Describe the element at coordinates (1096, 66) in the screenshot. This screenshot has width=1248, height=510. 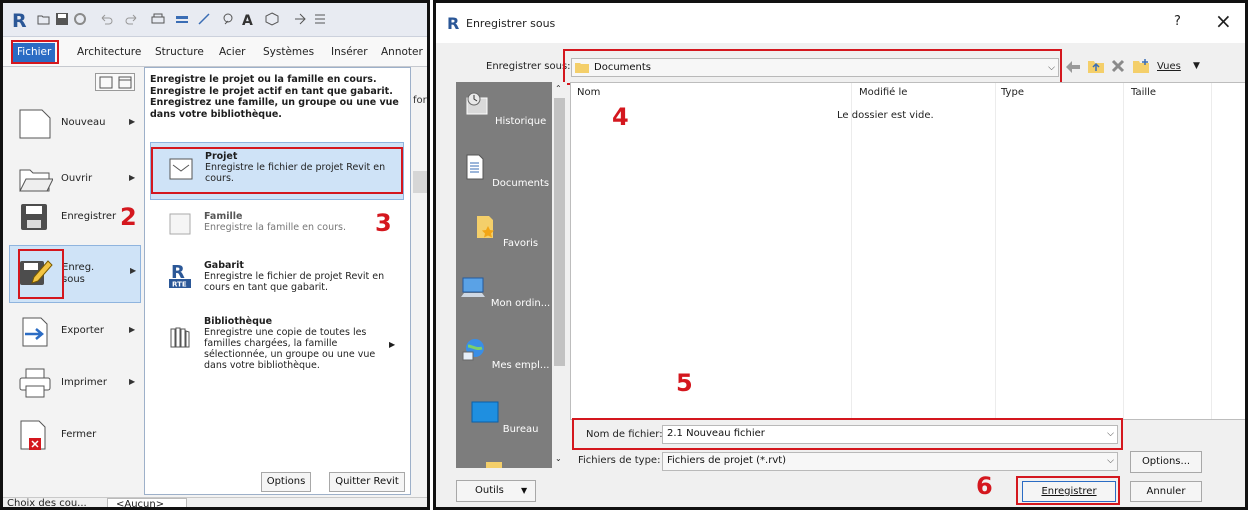
I see `up-folder-icon` at that location.